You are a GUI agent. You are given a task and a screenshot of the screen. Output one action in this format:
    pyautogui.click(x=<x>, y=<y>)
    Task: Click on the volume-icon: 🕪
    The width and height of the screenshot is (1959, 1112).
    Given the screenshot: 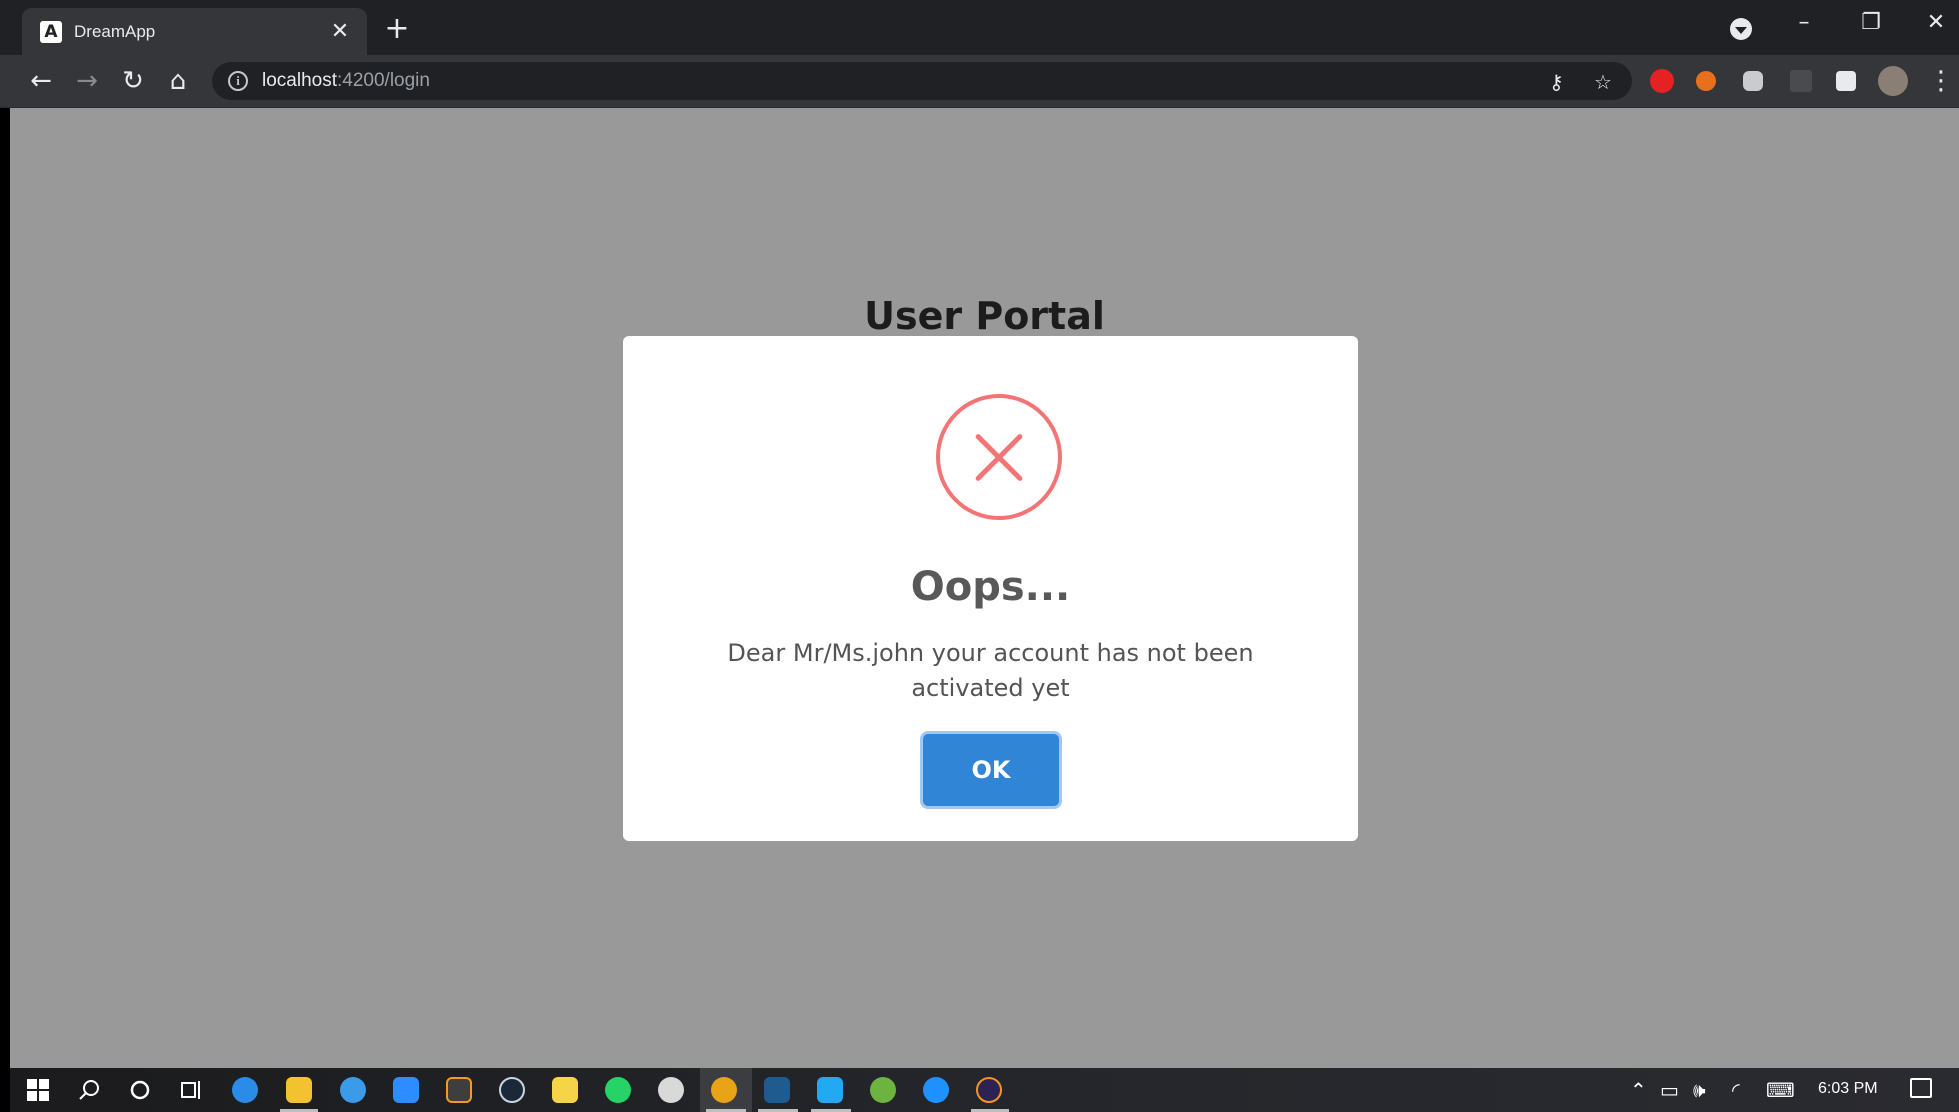 What is the action you would take?
    pyautogui.click(x=1699, y=1090)
    